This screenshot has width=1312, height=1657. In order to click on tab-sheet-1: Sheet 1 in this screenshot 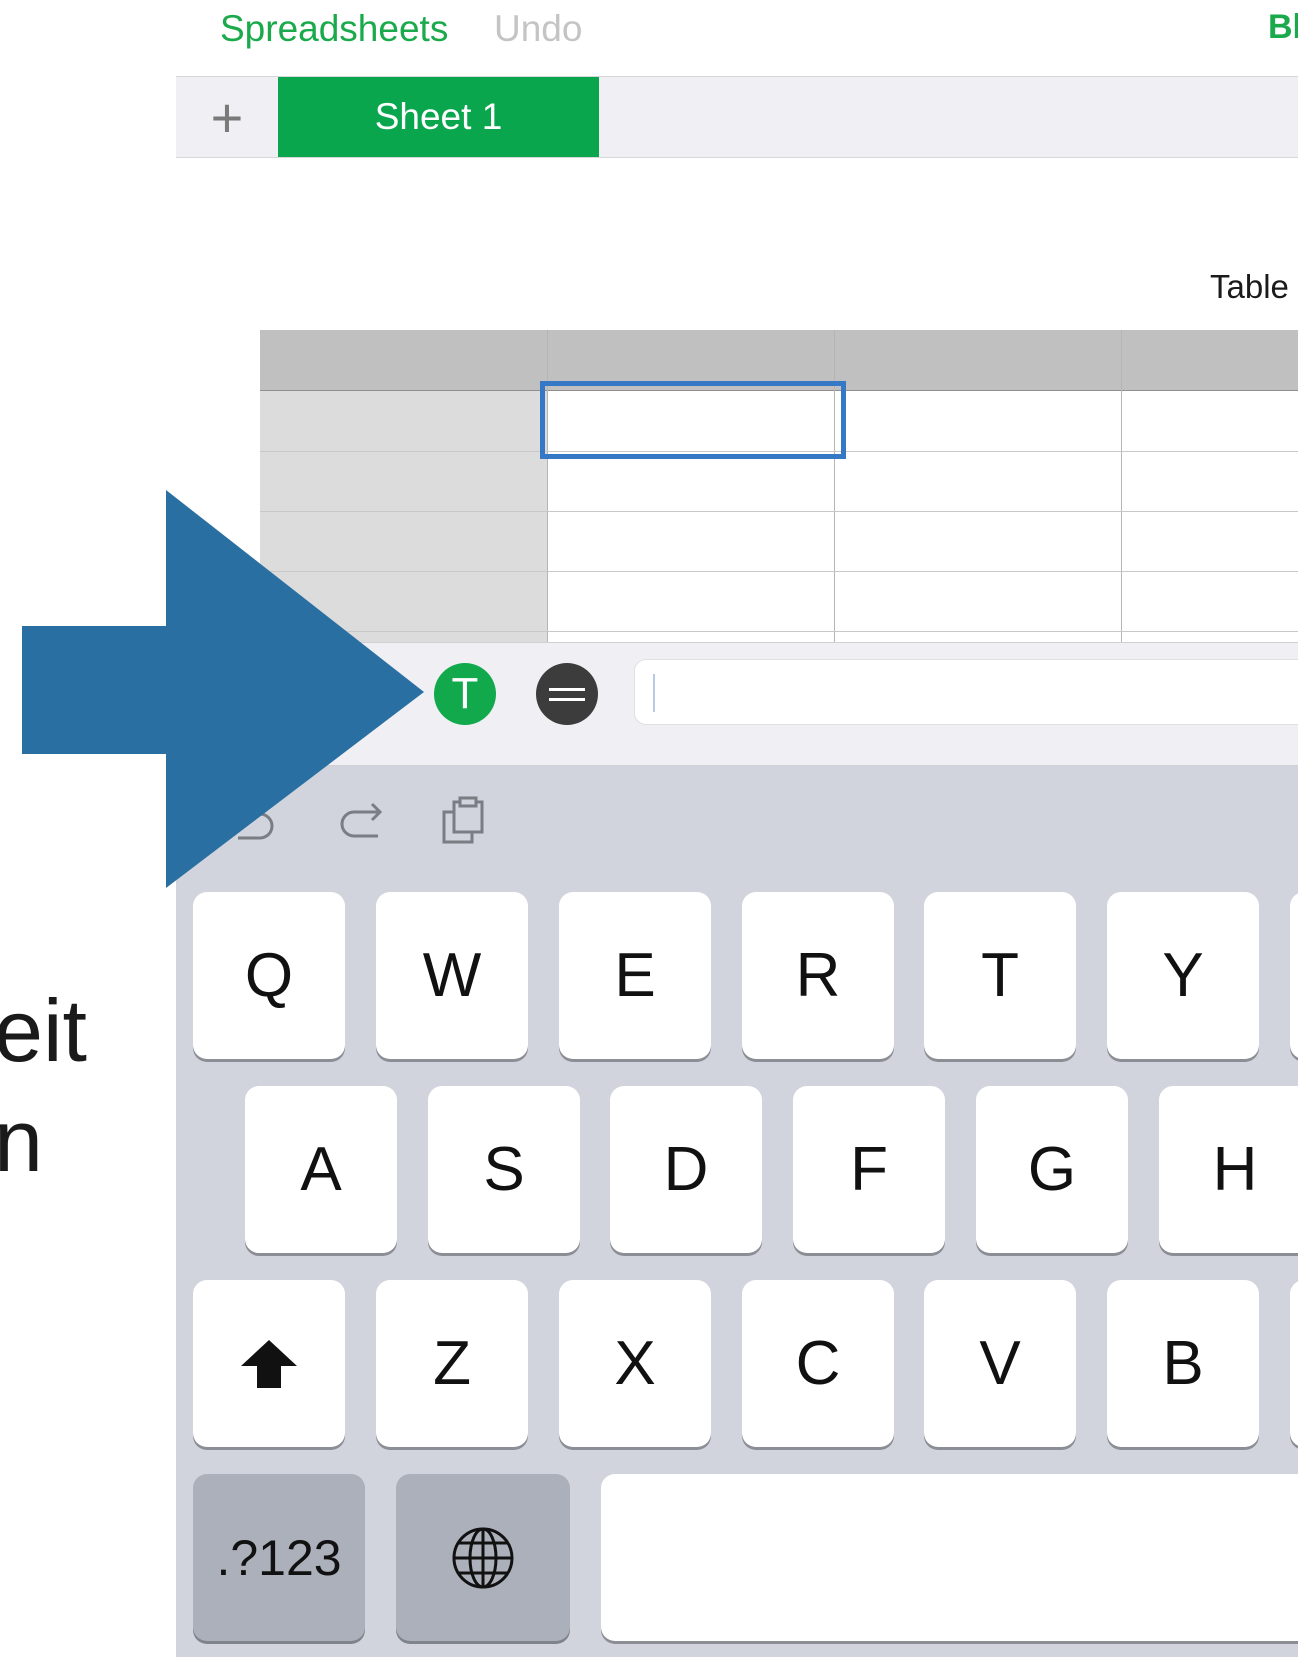, I will do `click(438, 117)`.